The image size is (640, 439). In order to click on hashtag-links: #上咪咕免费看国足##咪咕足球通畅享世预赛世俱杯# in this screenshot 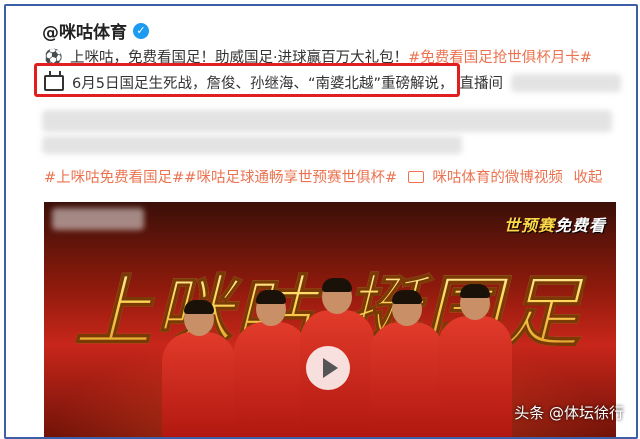, I will do `click(220, 178)`.